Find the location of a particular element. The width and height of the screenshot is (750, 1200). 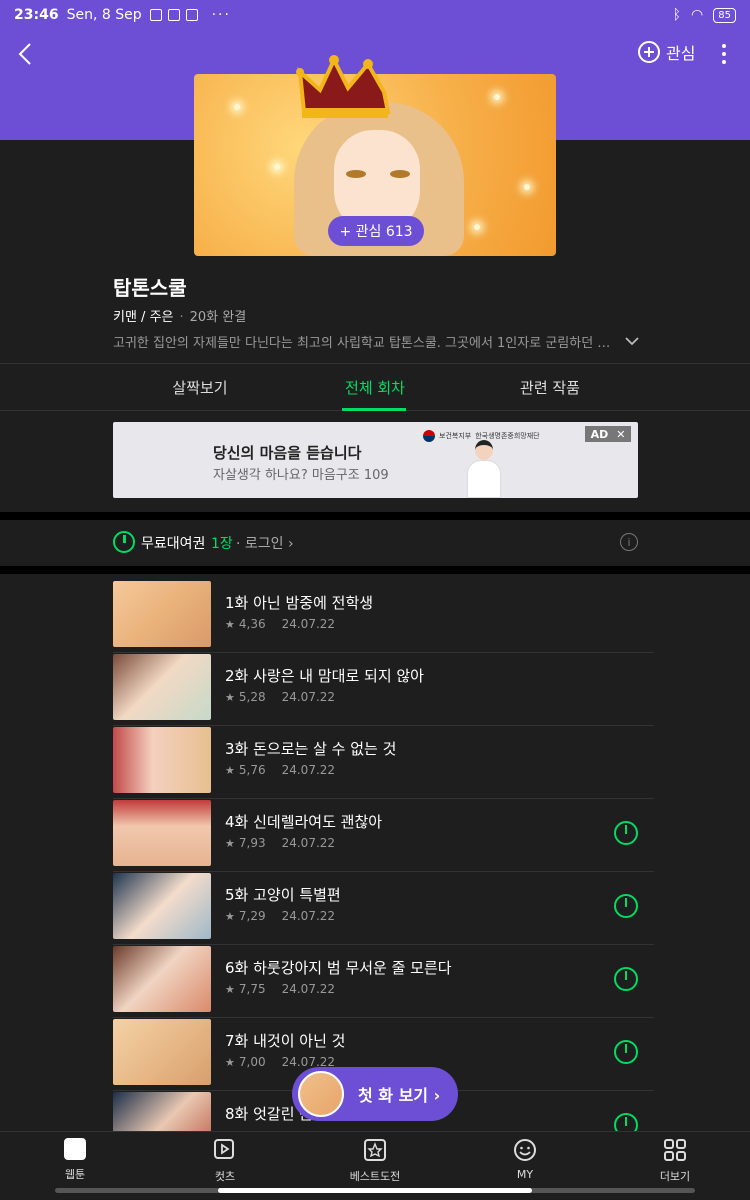

episode-item-4: 4화 신데렐라여도 괜찮아 ★ 7,93 24.07.22 is located at coordinates (383, 835).